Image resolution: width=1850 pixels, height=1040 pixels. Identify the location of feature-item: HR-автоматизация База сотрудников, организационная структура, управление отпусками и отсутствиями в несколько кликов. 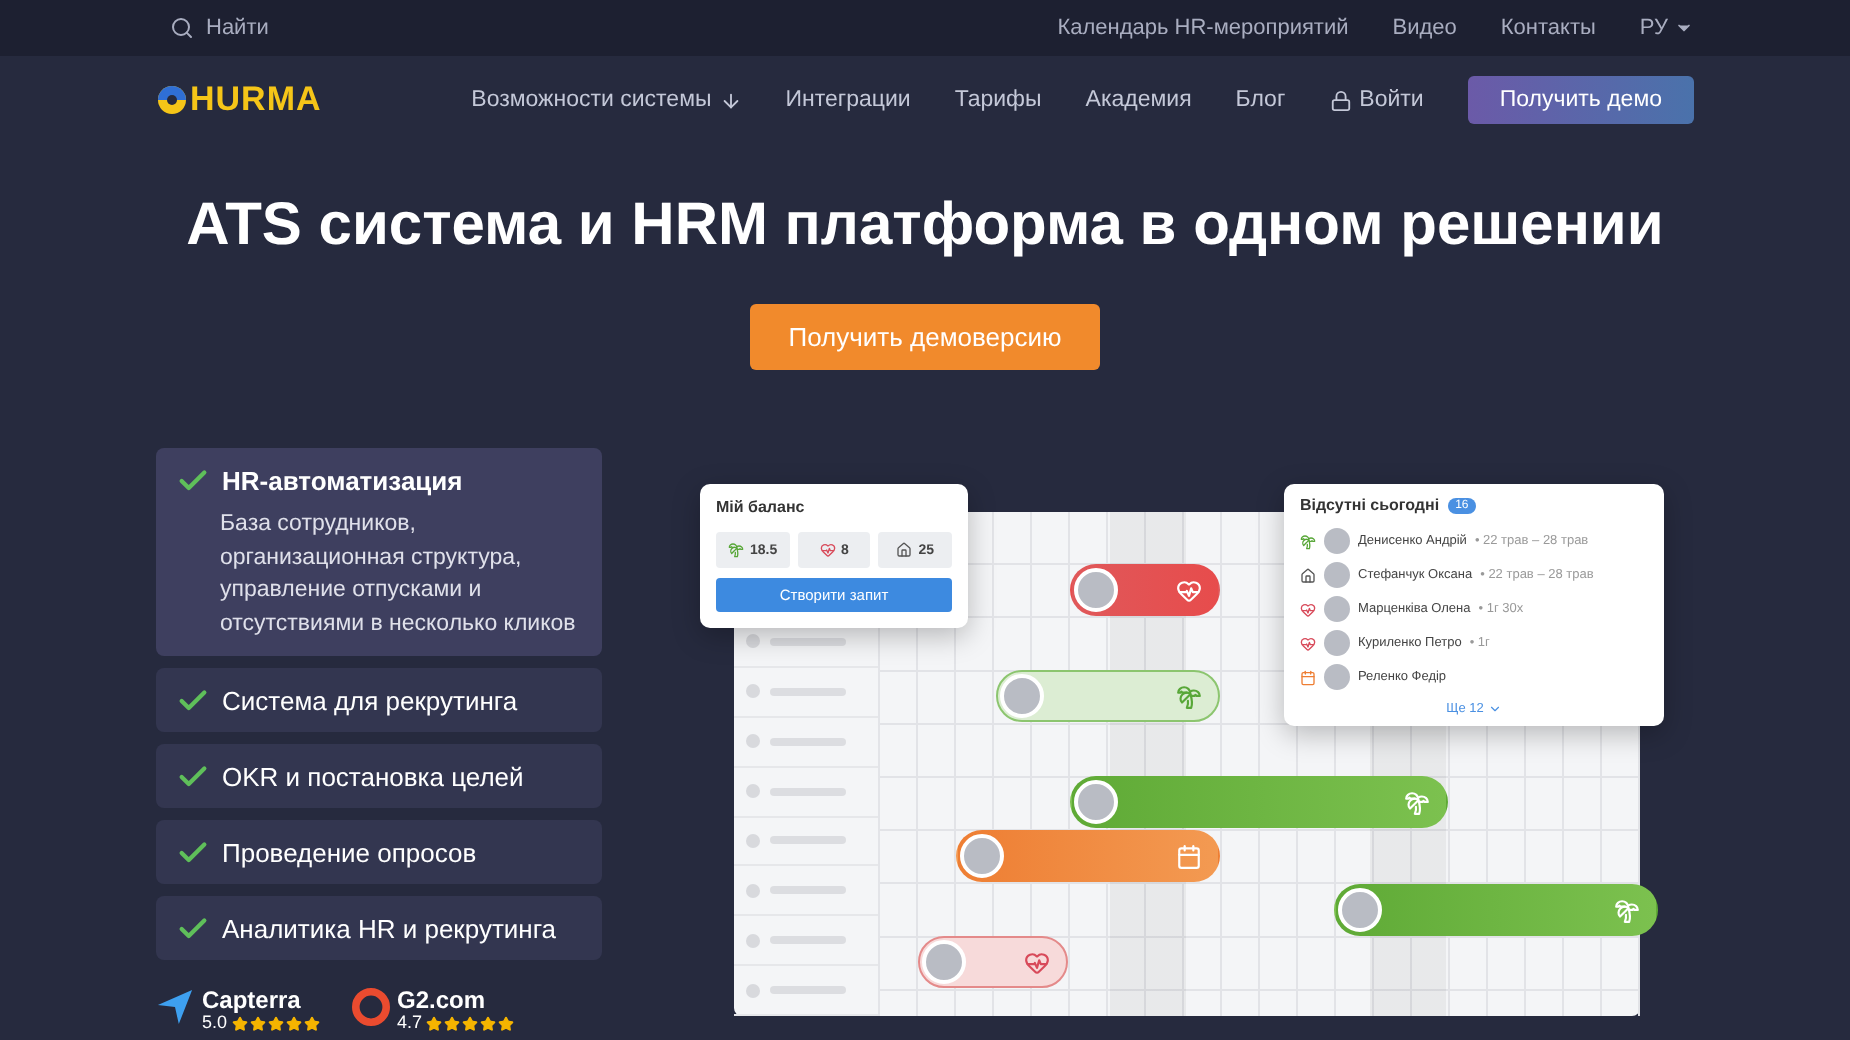
(379, 552).